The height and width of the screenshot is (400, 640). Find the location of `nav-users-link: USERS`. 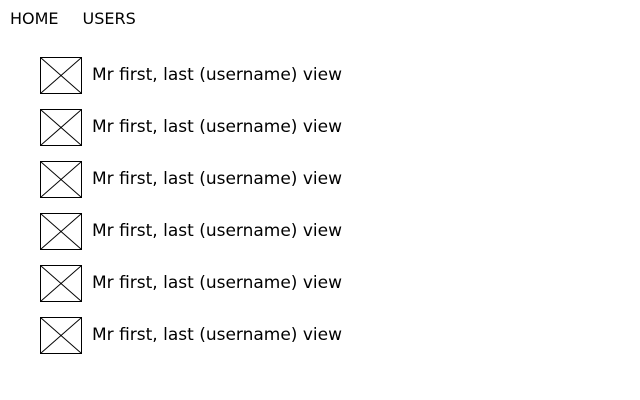

nav-users-link: USERS is located at coordinates (109, 19).